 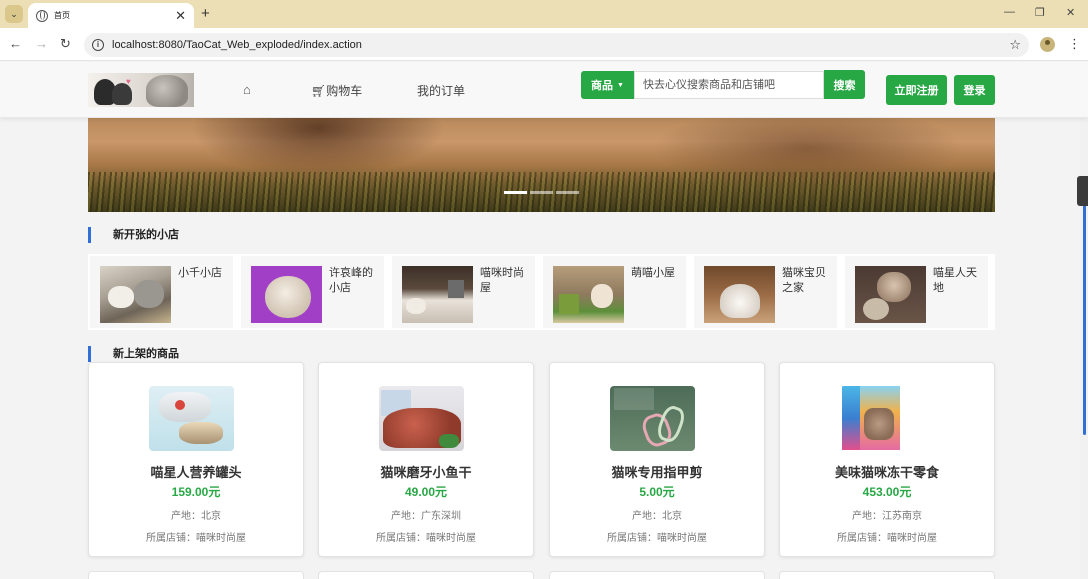 I want to click on store-name: 喵咪时尚屋, so click(x=502, y=280).